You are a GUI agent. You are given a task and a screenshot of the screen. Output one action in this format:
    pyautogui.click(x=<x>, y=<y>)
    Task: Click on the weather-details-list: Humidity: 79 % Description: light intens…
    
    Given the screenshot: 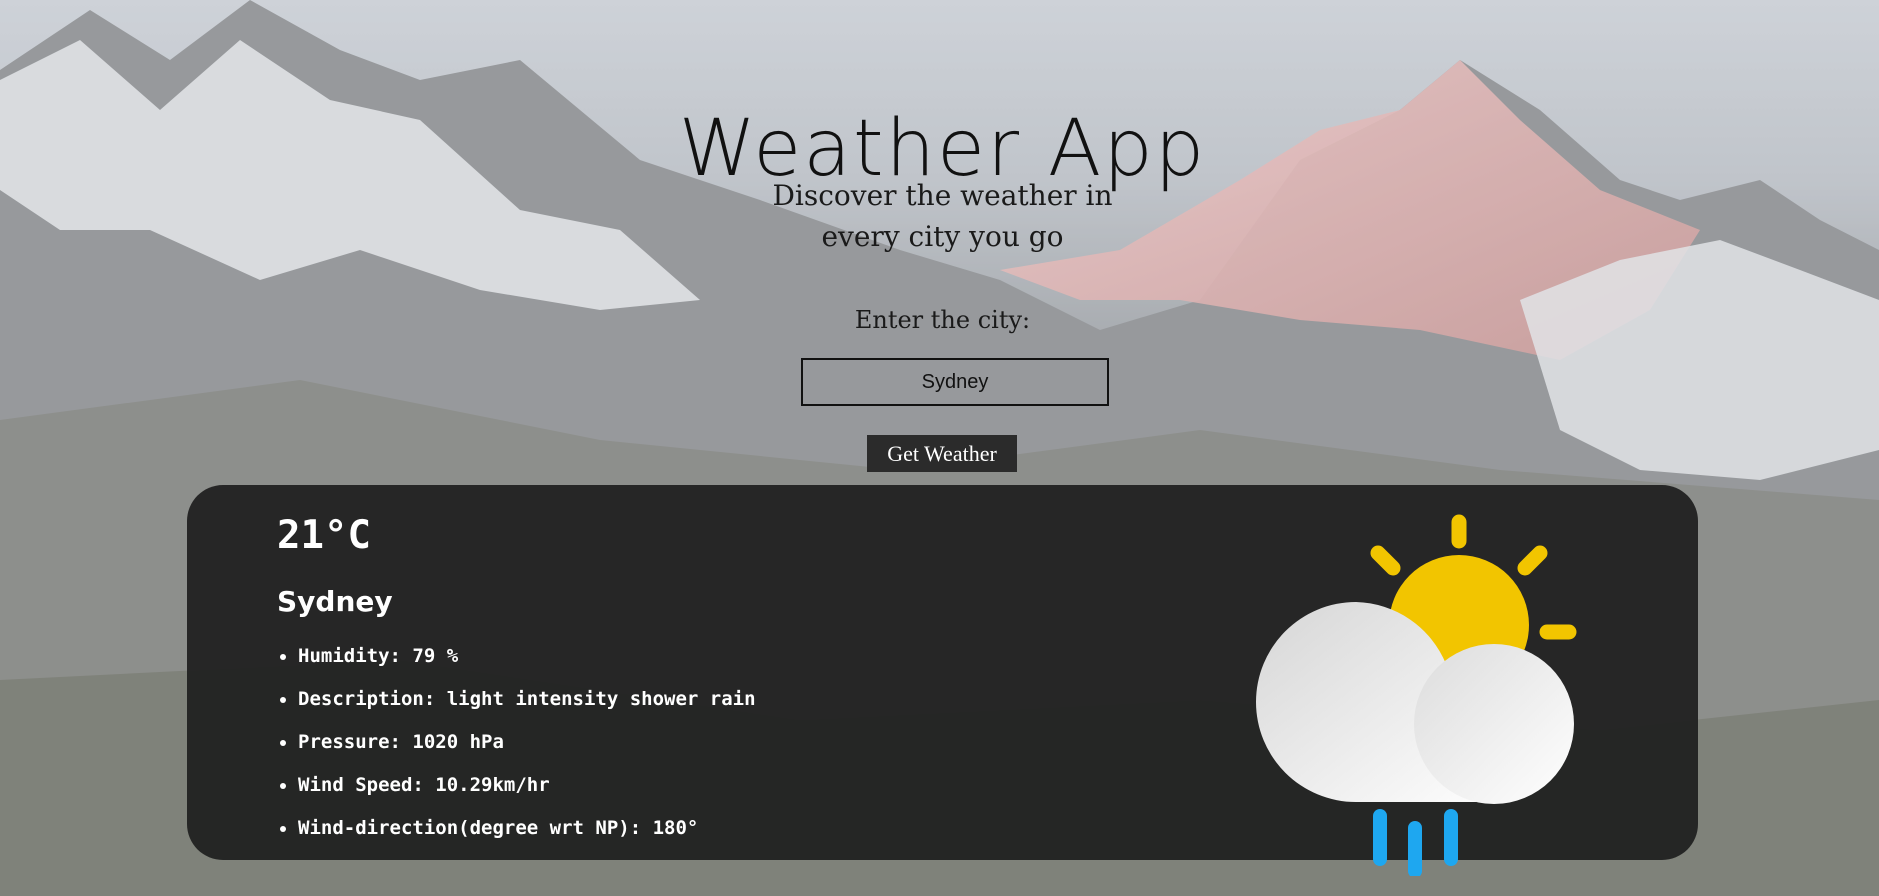 What is the action you would take?
    pyautogui.click(x=516, y=742)
    